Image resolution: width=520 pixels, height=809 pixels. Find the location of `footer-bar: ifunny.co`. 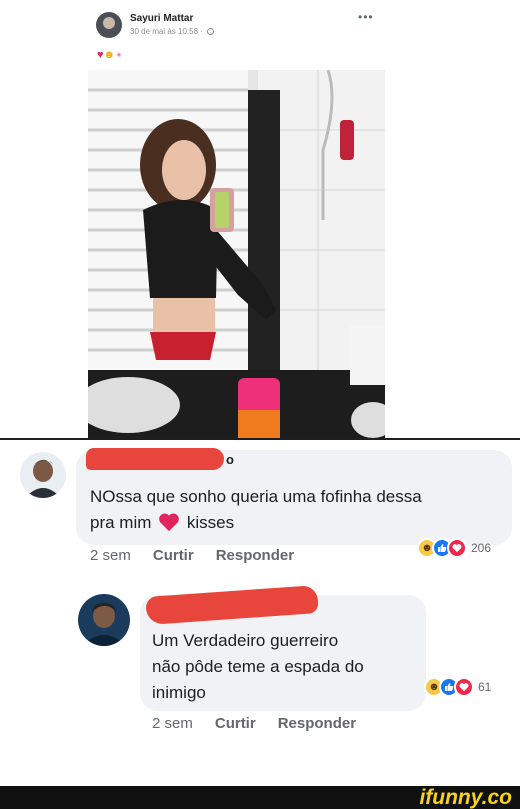

footer-bar: ifunny.co is located at coordinates (260, 797).